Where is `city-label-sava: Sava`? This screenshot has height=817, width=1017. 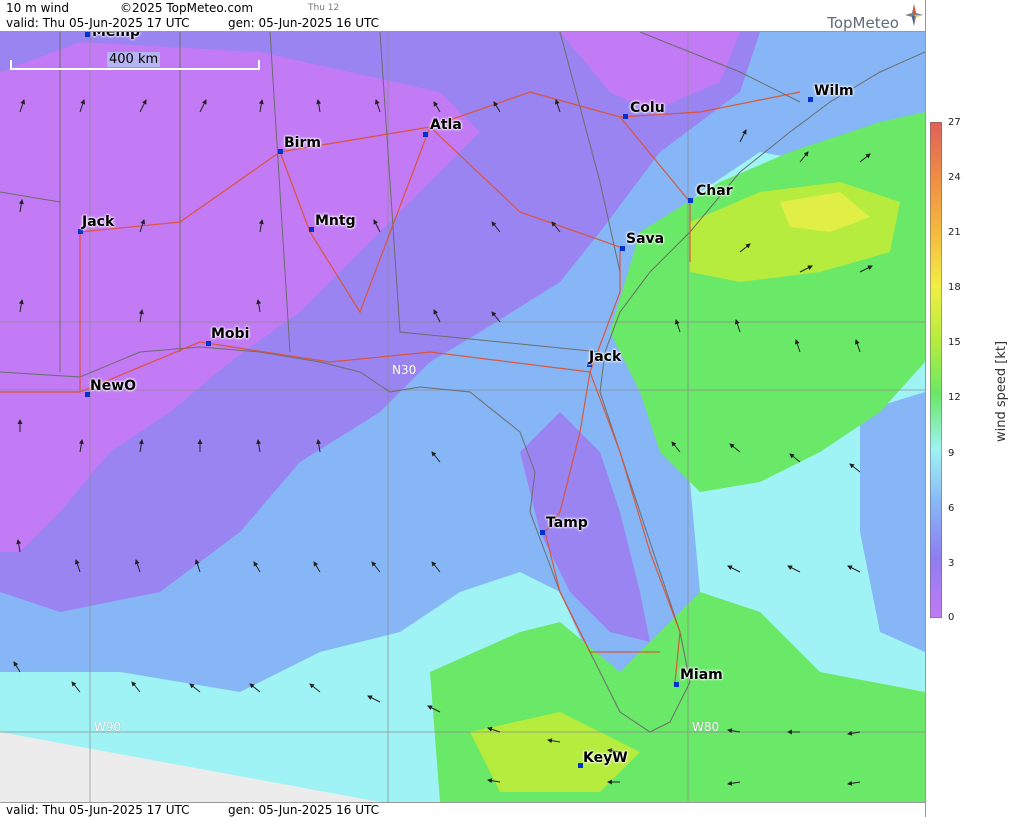
city-label-sava: Sava is located at coordinates (645, 239).